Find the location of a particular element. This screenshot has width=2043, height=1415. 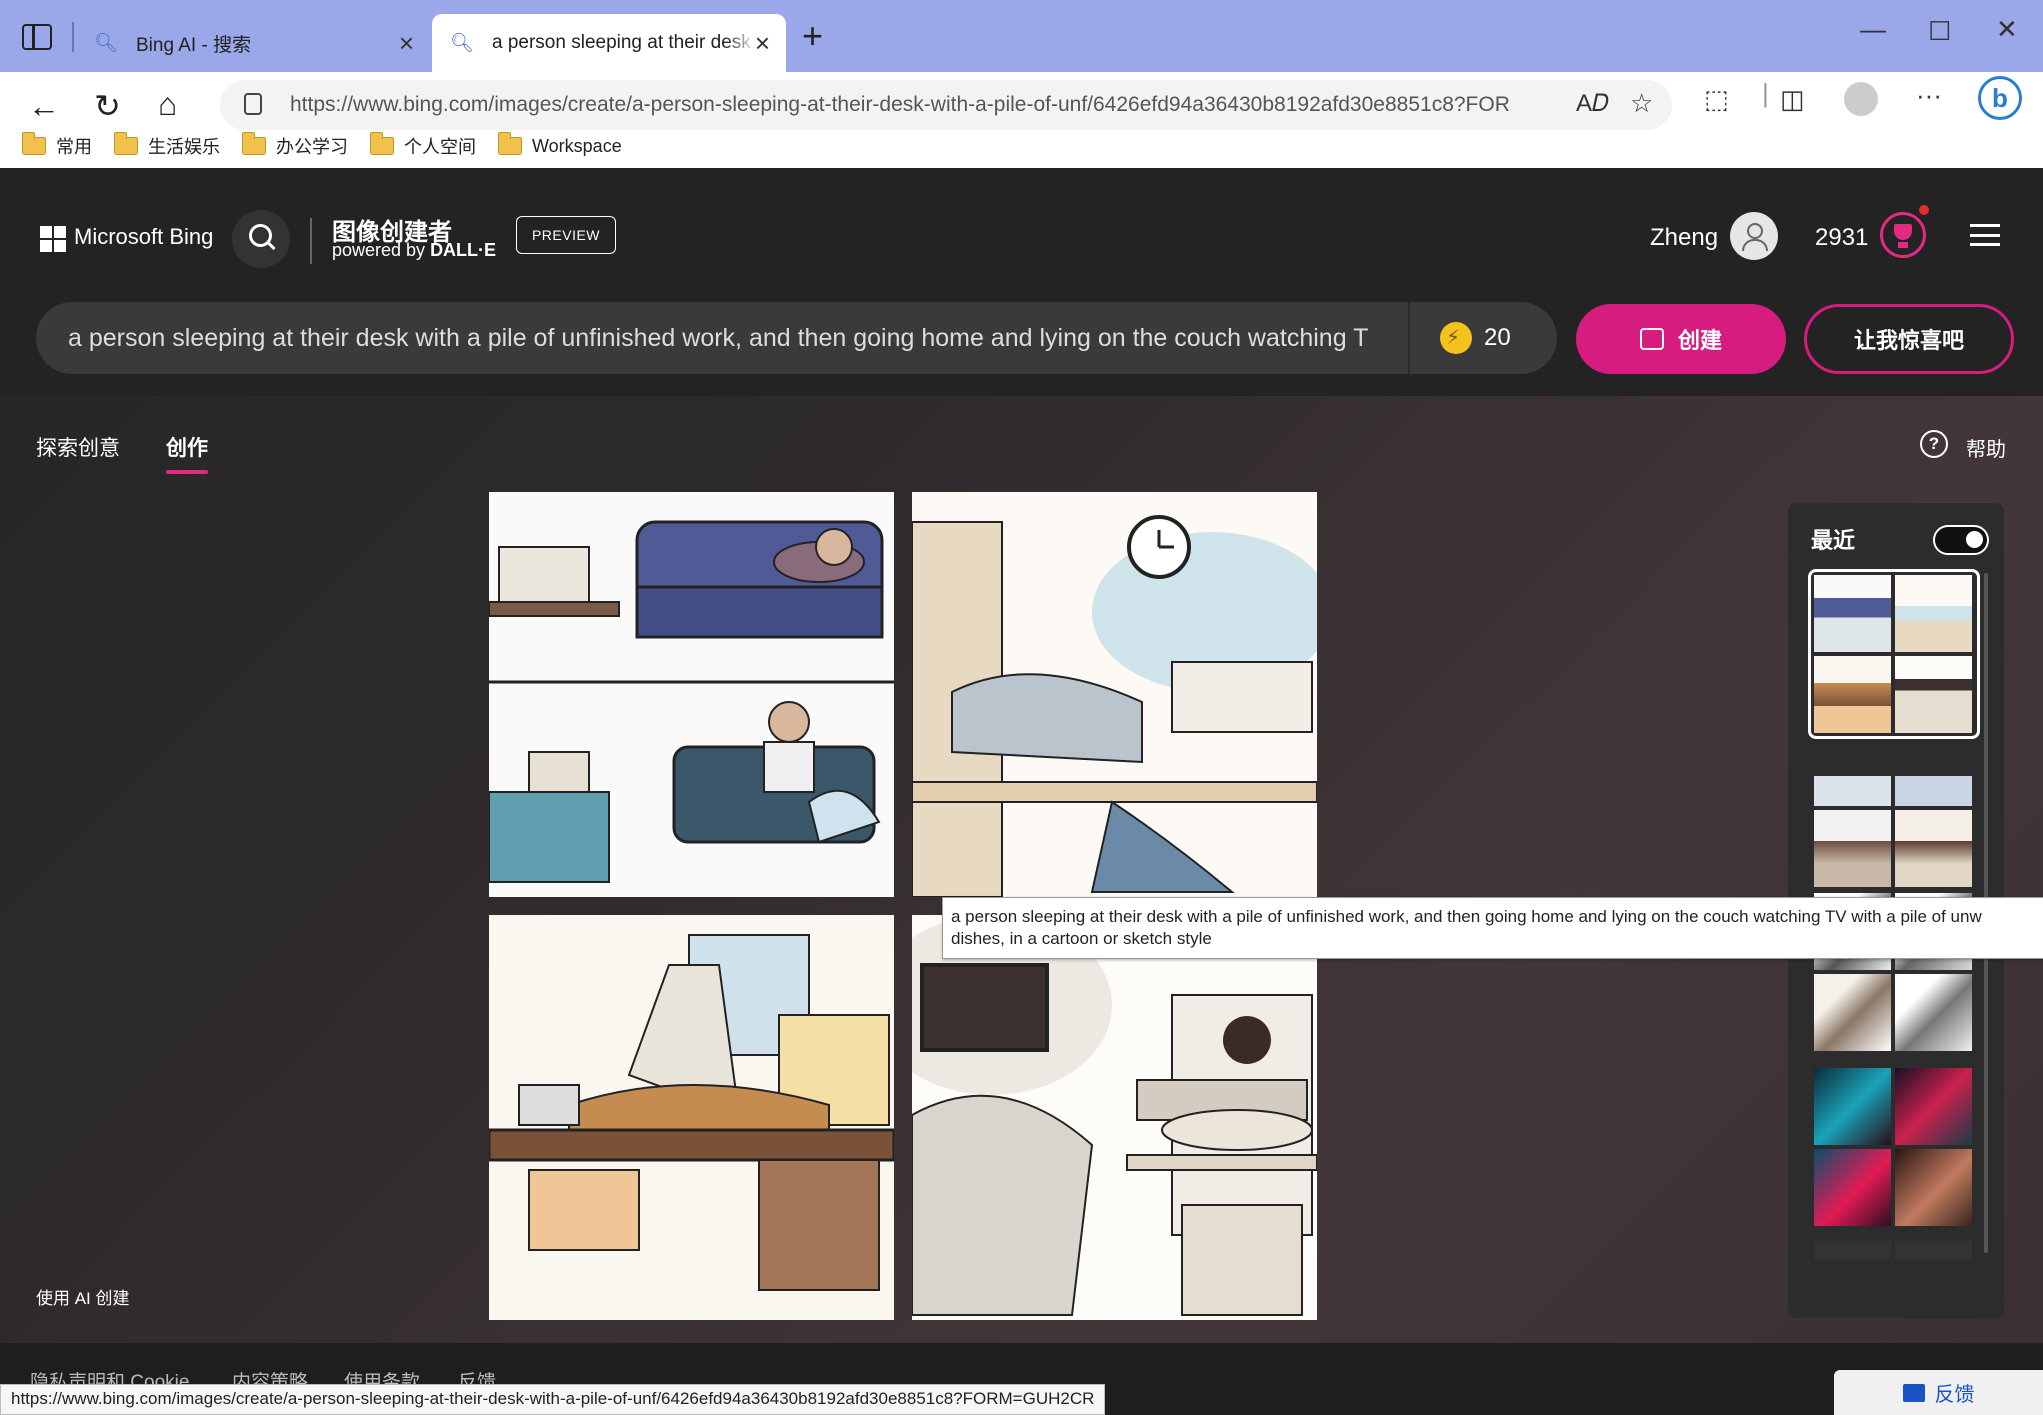

brand-name: Microsoft Bing is located at coordinates (143, 237).